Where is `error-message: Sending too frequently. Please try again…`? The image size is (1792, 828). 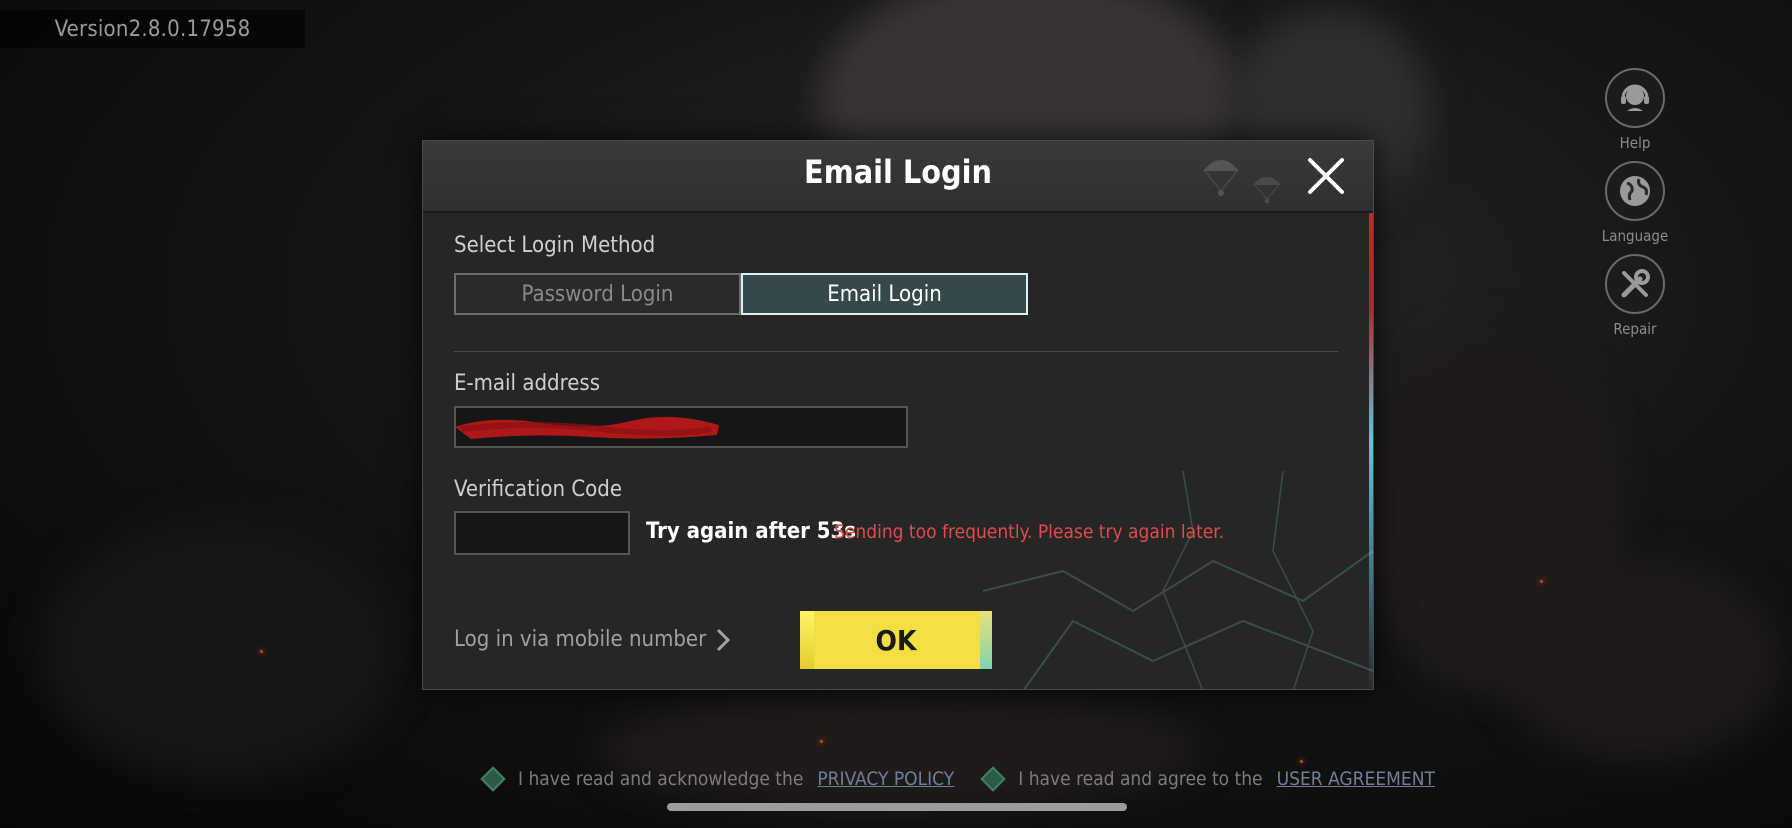
error-message: Sending too frequently. Please try again… is located at coordinates (1029, 532).